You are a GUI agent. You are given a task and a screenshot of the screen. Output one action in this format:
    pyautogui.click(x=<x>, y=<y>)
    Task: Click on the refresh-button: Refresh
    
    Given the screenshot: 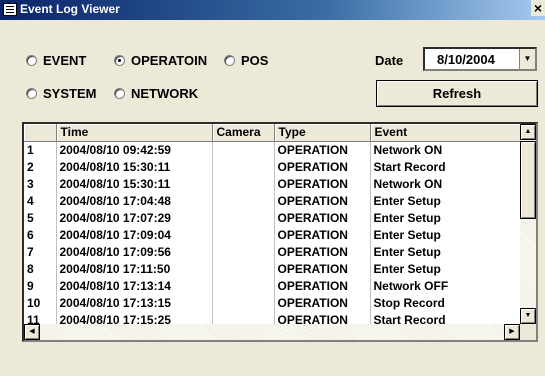 What is the action you would take?
    pyautogui.click(x=457, y=93)
    